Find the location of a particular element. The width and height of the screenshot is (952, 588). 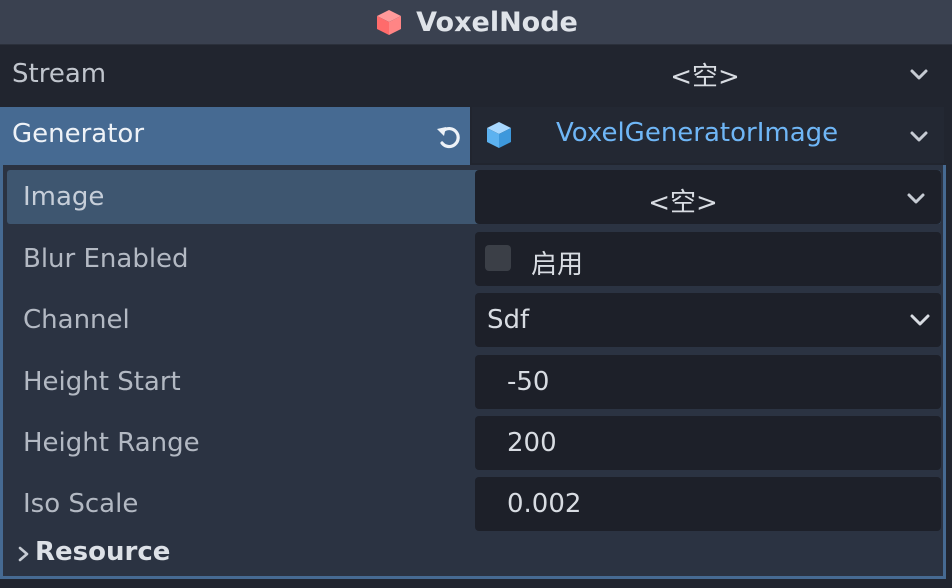

node-title: VoxelNode is located at coordinates (497, 22).